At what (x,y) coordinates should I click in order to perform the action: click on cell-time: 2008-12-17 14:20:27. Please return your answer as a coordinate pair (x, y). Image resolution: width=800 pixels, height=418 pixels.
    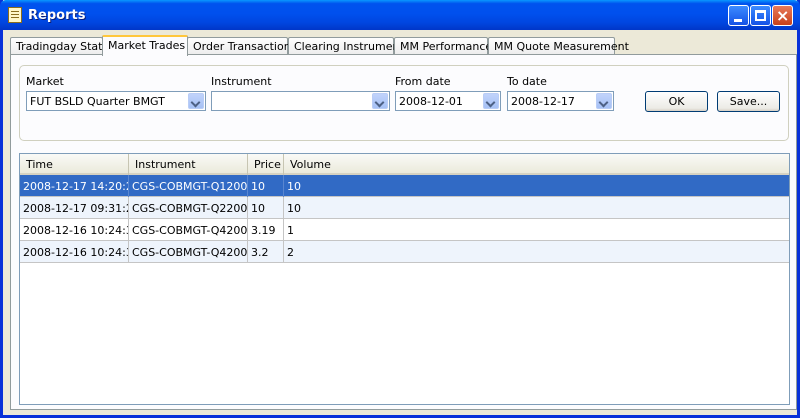
    Looking at the image, I should click on (74, 186).